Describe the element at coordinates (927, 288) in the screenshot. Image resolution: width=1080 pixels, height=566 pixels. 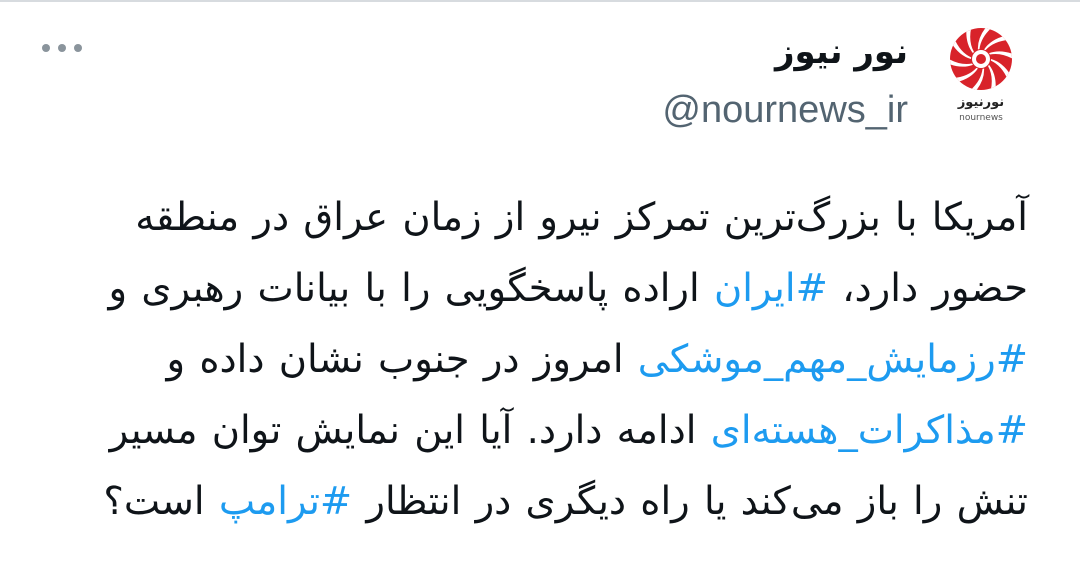
I see `tweet-text-segment: حضور دارد،` at that location.